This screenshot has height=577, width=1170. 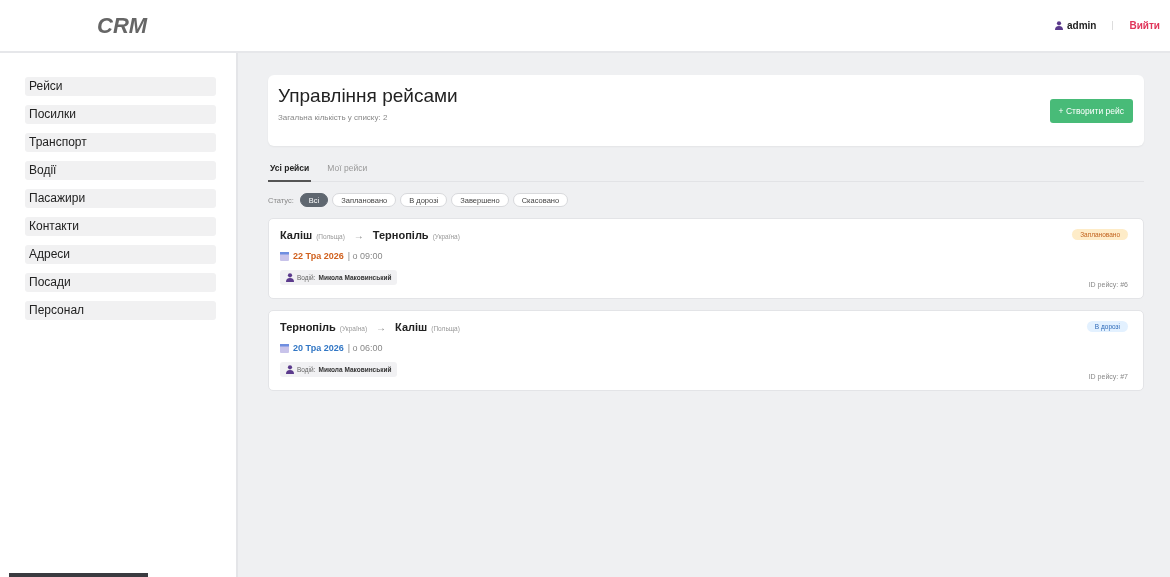 I want to click on sidebar-item: Транспорт, so click(x=120, y=142).